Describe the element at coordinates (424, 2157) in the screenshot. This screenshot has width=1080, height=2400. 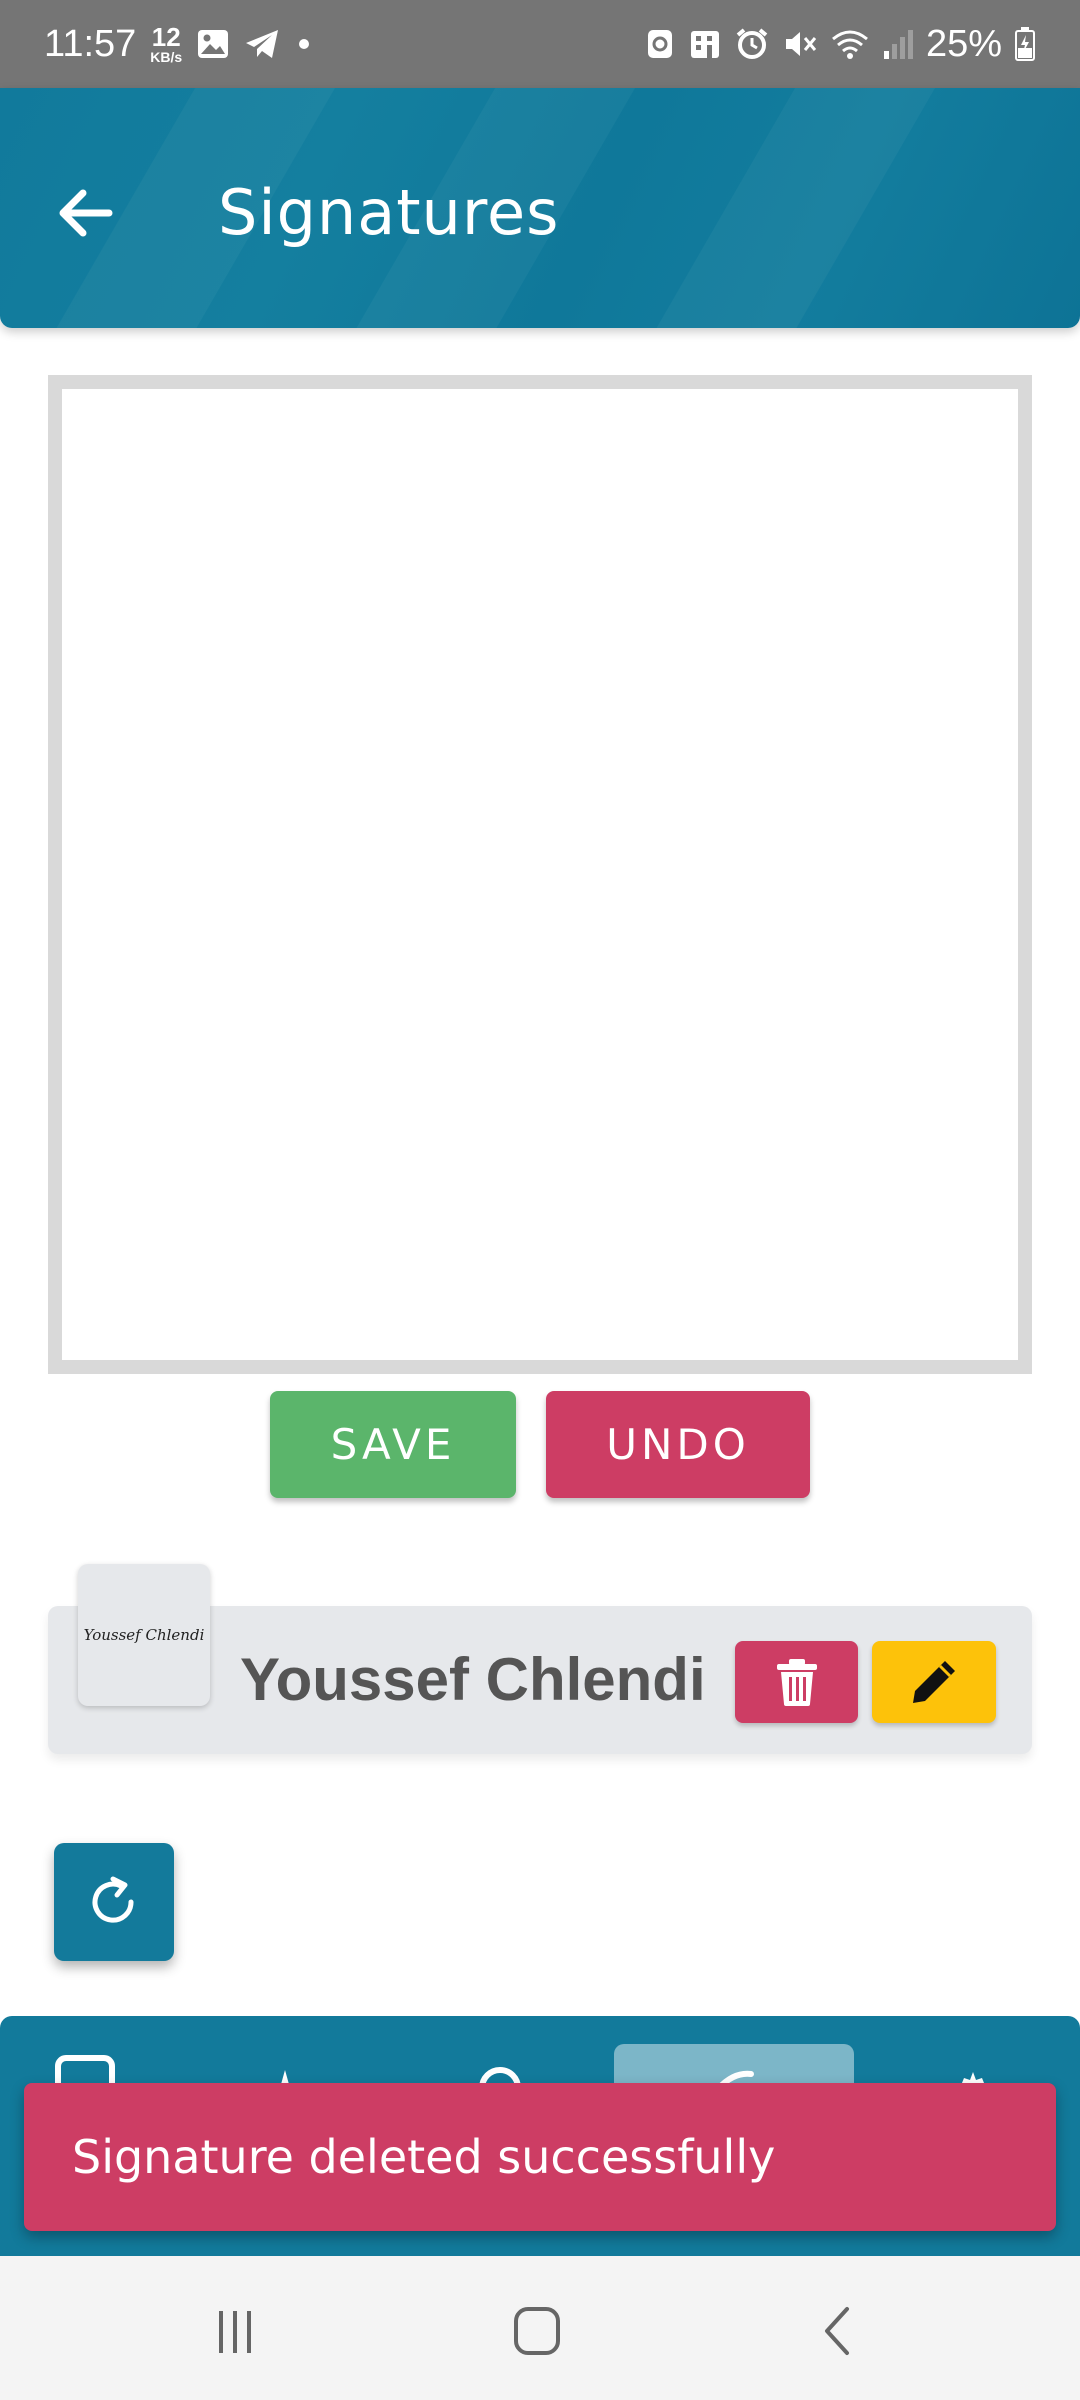
I see `snackbar-message: Signature deleted successfully` at that location.